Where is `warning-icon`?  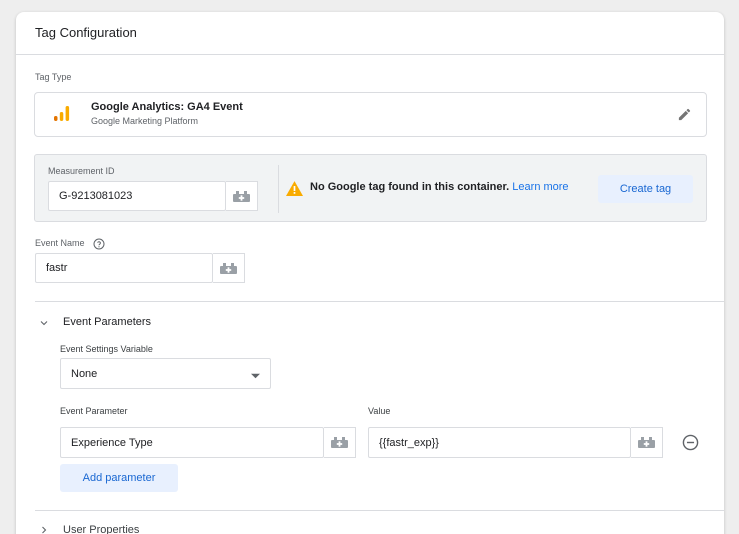
warning-icon is located at coordinates (294, 191).